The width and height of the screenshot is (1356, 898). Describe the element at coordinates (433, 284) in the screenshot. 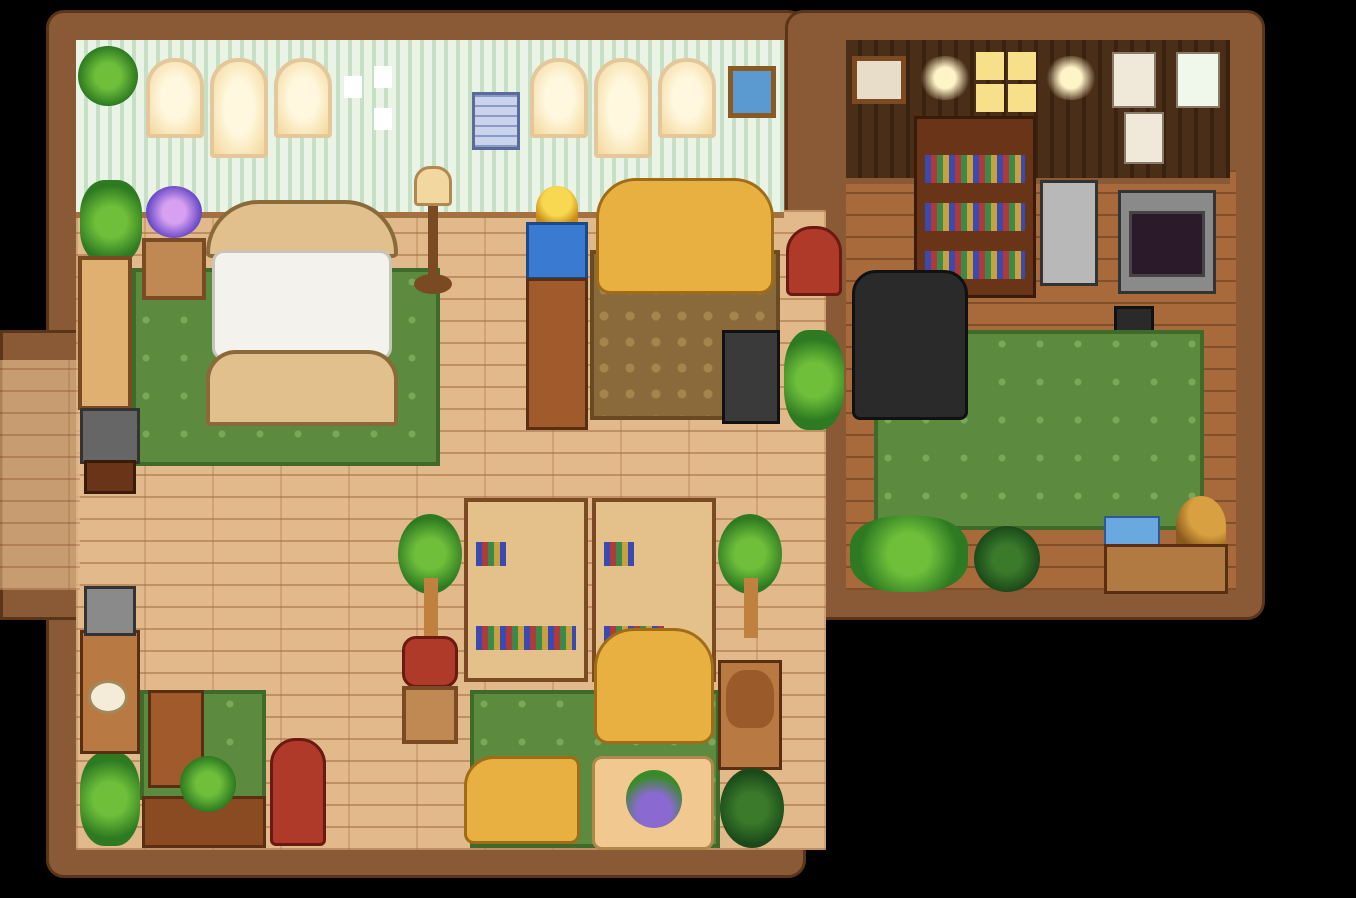

I see `lamp-base` at that location.